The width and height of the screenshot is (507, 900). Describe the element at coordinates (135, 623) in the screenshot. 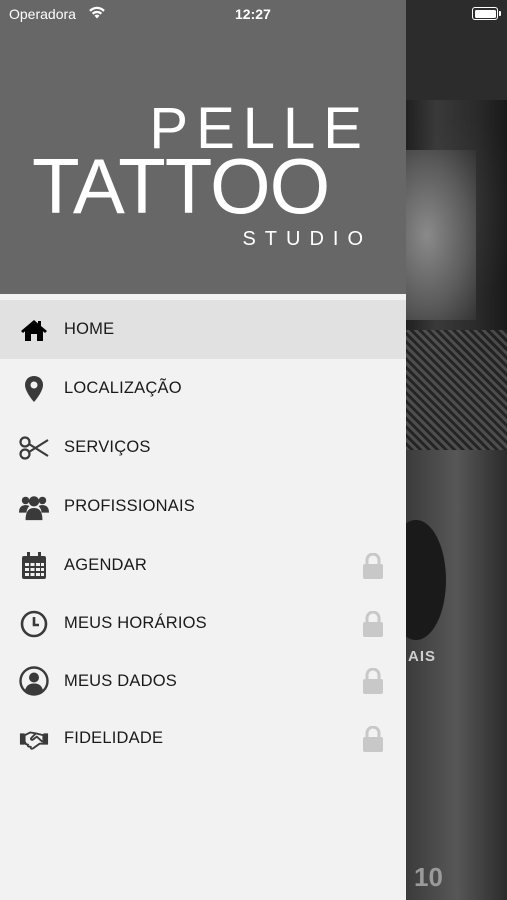

I see `menu-item-label: MEUS HORÁRIOS` at that location.